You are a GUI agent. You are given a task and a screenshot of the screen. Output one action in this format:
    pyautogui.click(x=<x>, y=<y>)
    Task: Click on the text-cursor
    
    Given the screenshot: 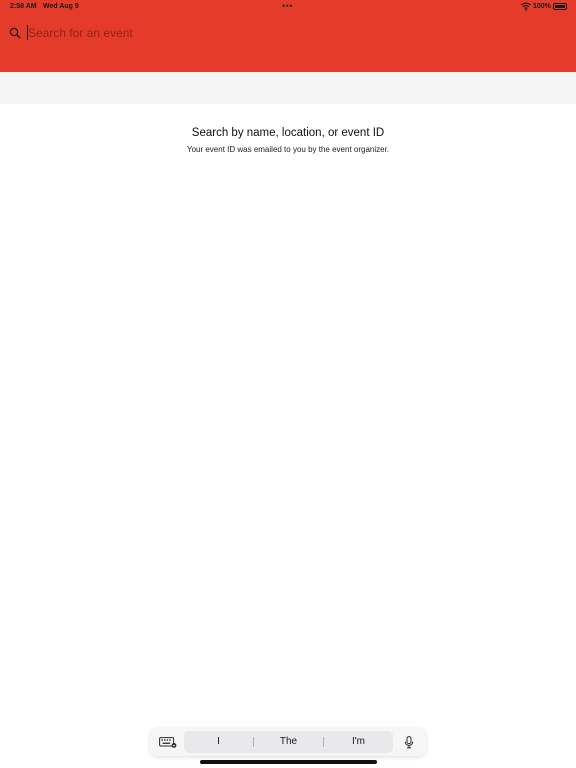 What is the action you would take?
    pyautogui.click(x=27, y=32)
    